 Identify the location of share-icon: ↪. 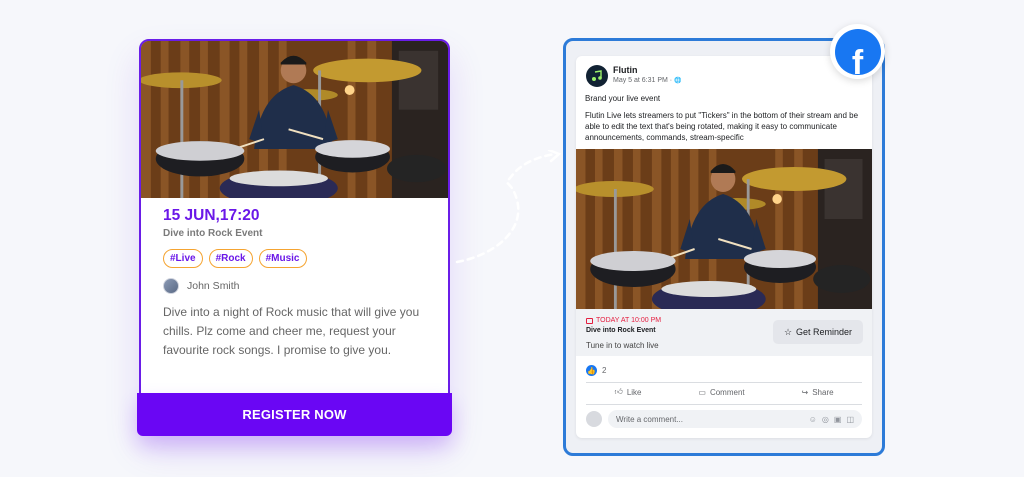
(805, 392).